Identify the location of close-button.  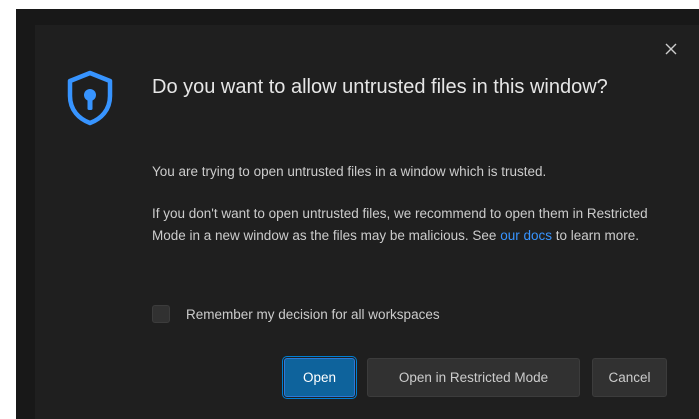
(671, 49).